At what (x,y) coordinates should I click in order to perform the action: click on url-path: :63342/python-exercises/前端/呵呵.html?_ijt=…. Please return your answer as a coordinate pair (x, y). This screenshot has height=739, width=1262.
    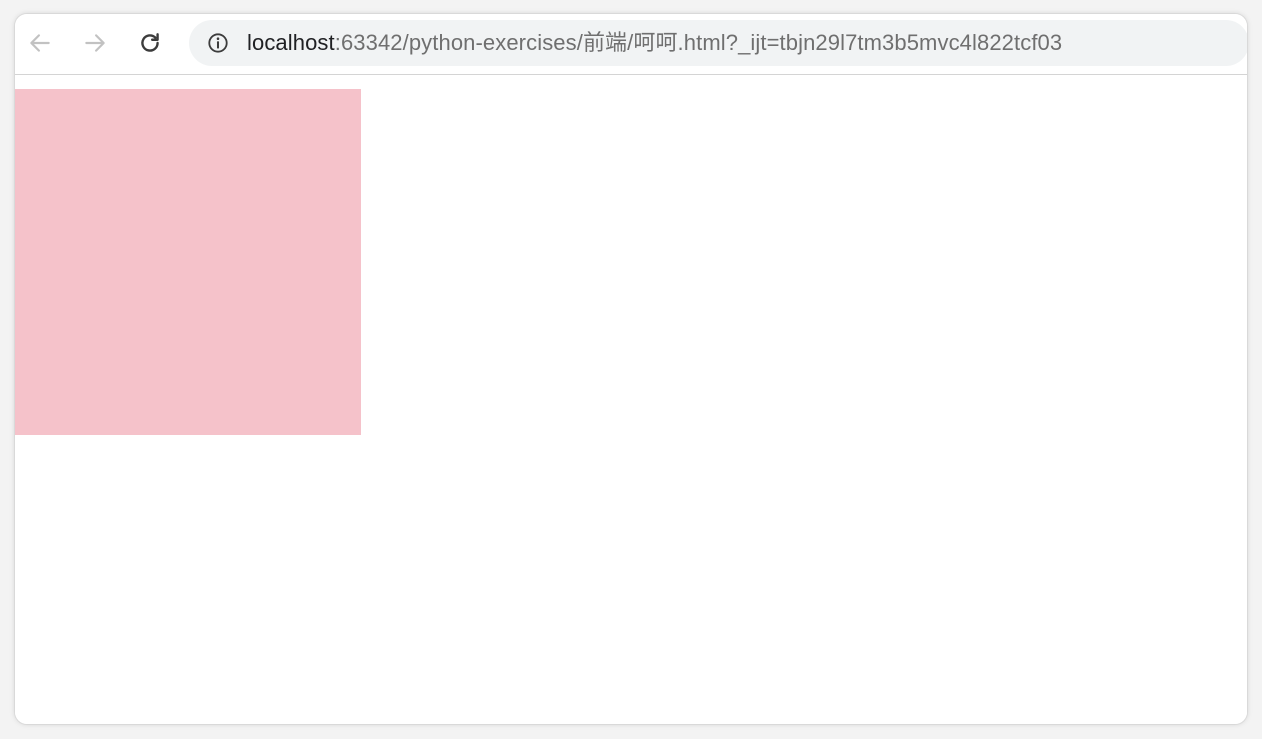
    Looking at the image, I should click on (698, 42).